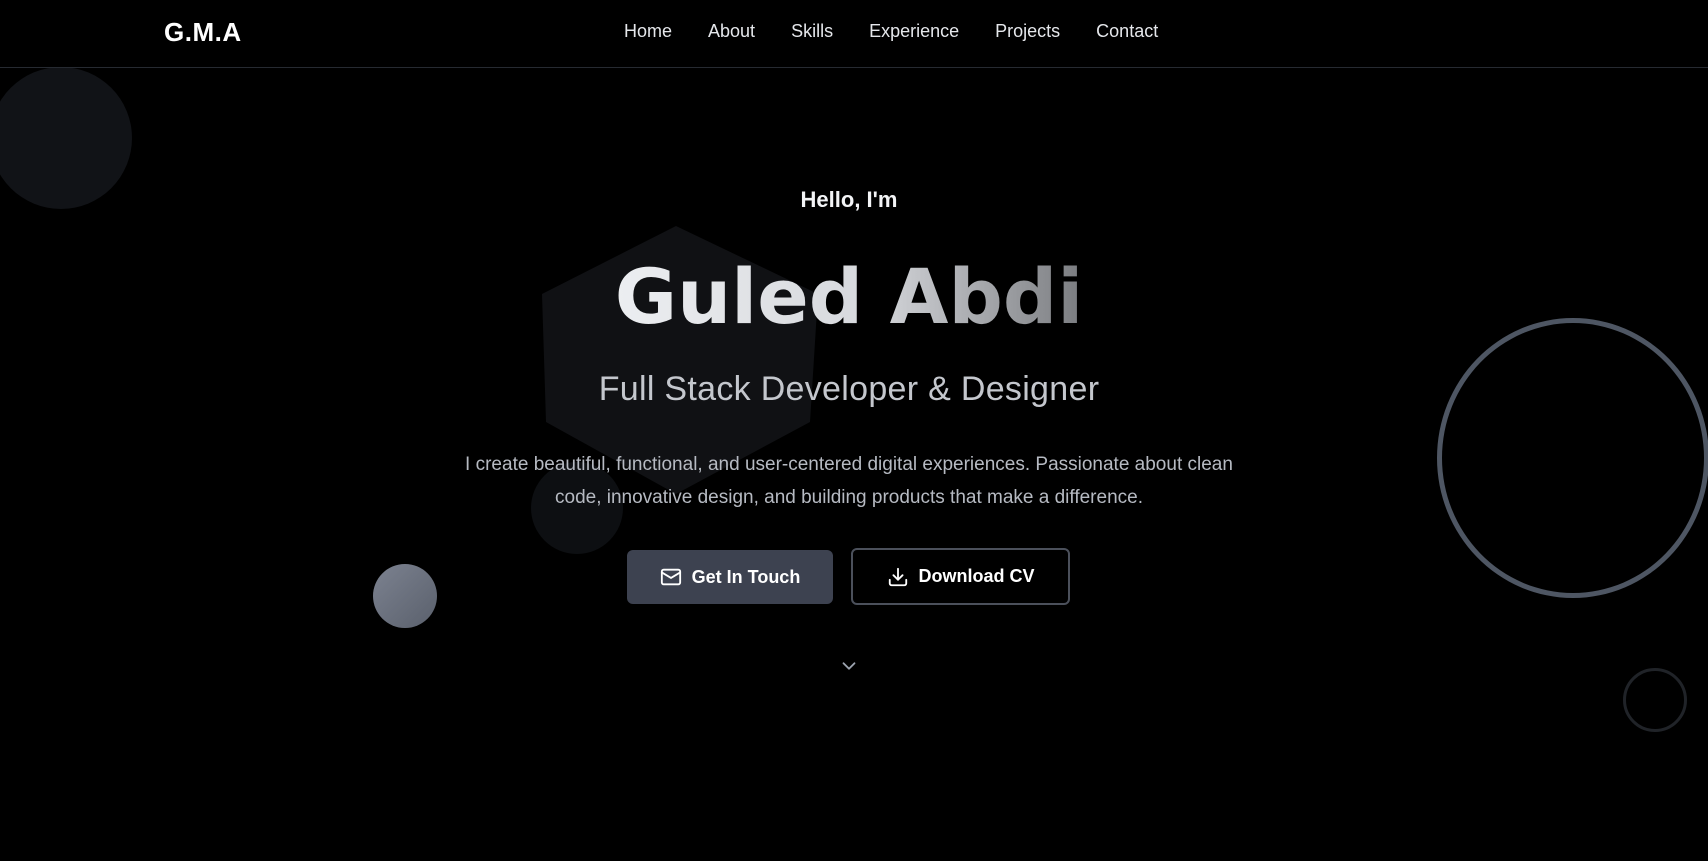  What do you see at coordinates (849, 199) in the screenshot?
I see `hero-greeting: Hello, I'm` at bounding box center [849, 199].